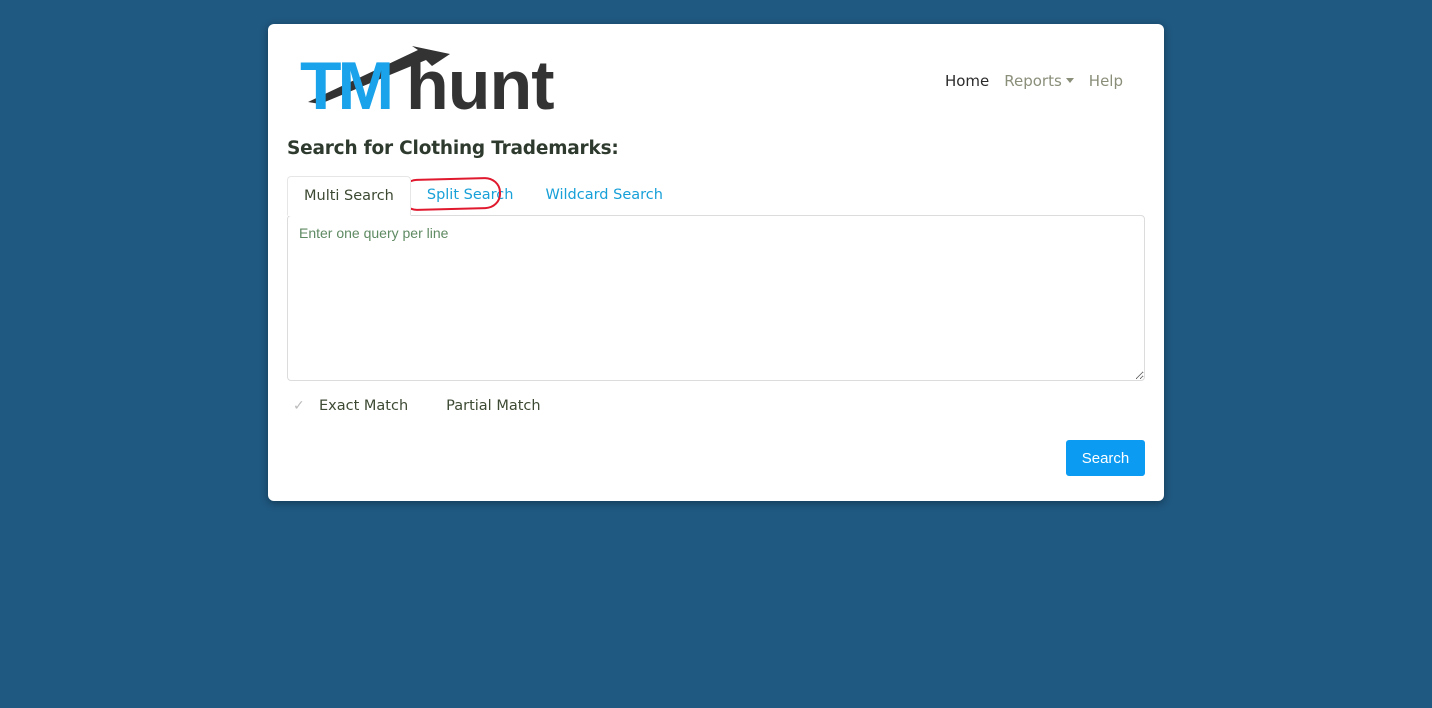 Image resolution: width=1432 pixels, height=708 pixels. Describe the element at coordinates (470, 195) in the screenshot. I see `tab-split-search: Split Search` at that location.